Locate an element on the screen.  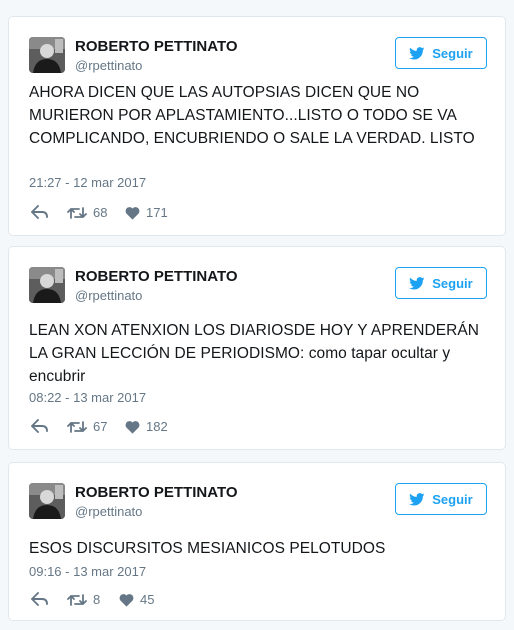
retweet-count: 68 is located at coordinates (100, 212).